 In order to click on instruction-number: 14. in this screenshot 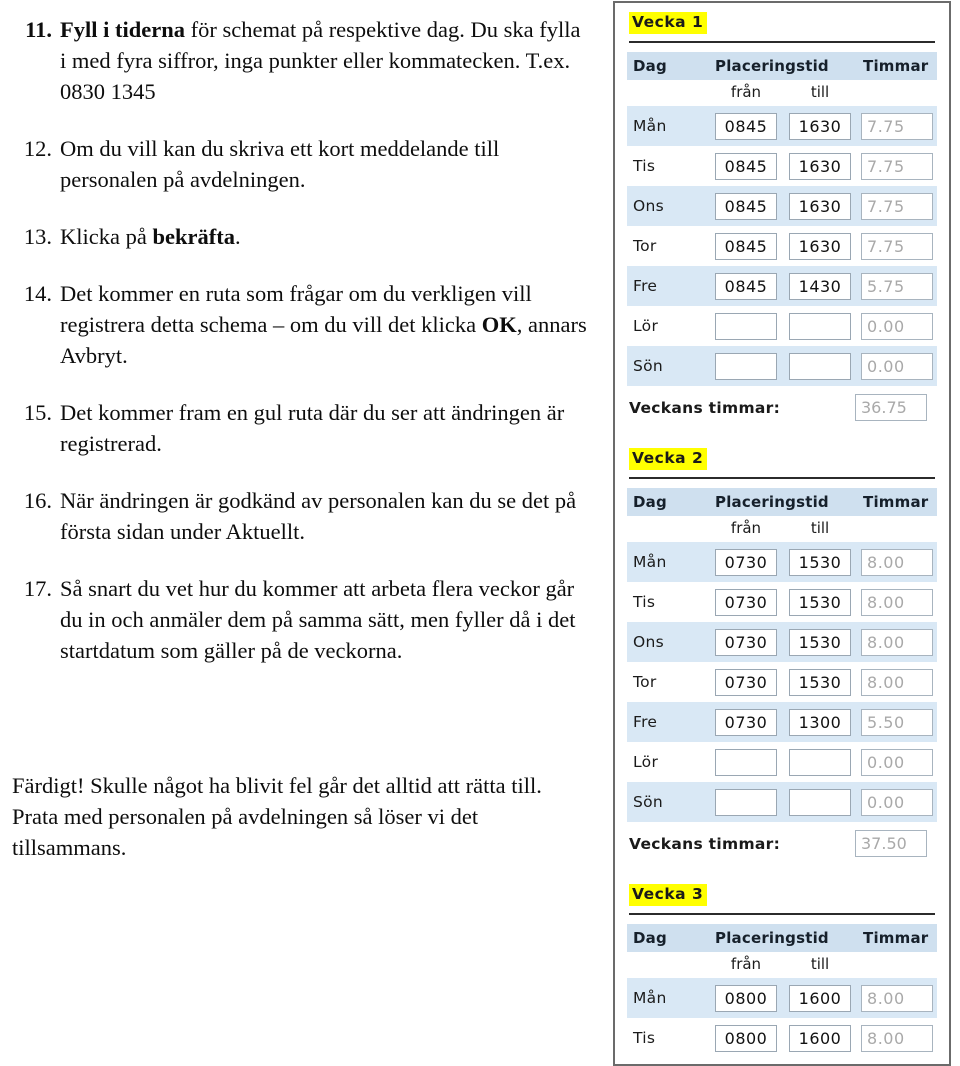, I will do `click(37, 293)`.